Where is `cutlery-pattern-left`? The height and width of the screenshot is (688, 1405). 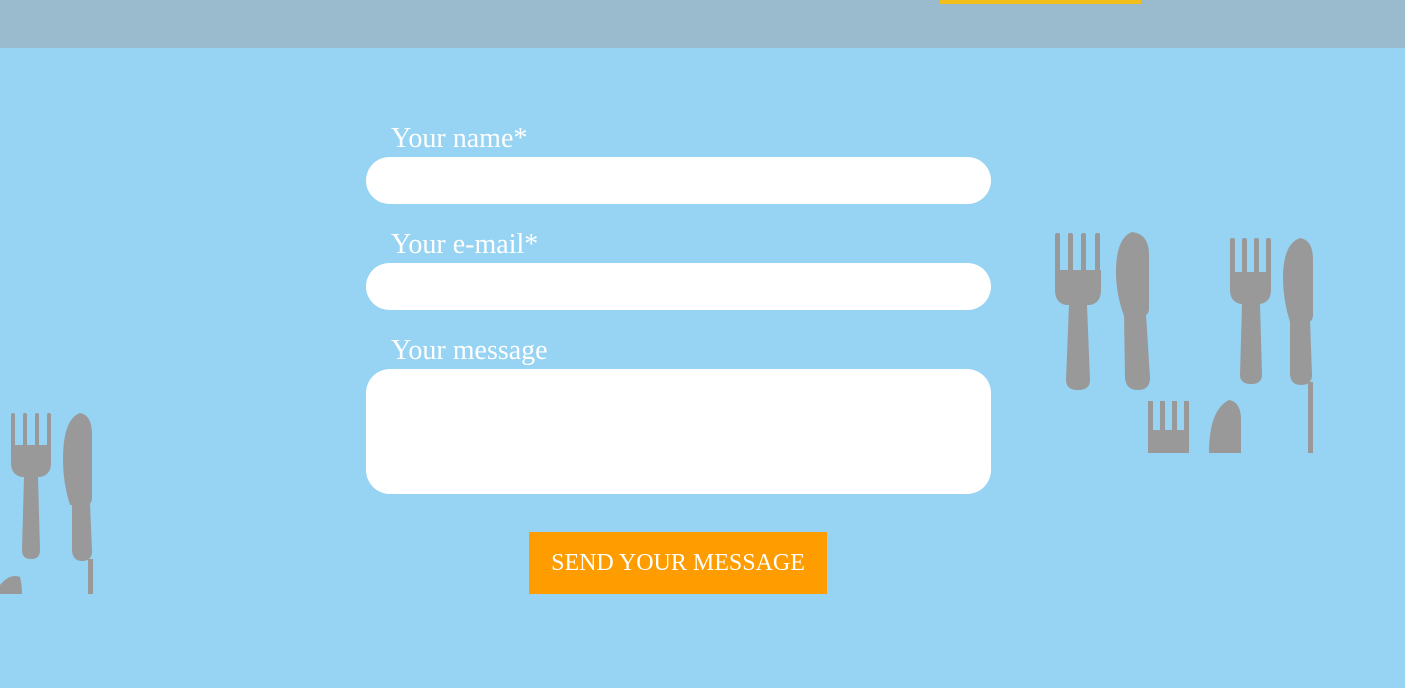
cutlery-pattern-left is located at coordinates (46, 499).